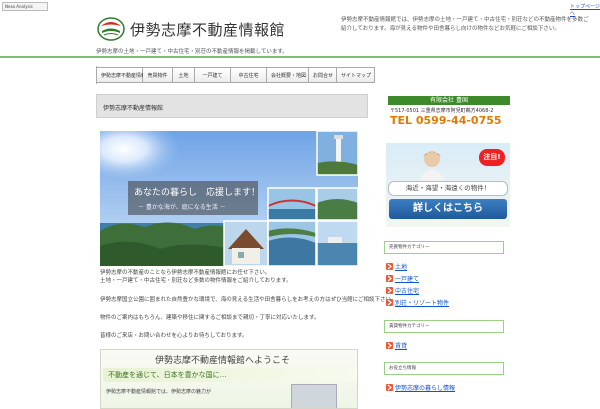 The image size is (600, 409). I want to click on sidebar-link-life-info: 伊勢志摩の暮らし情報, so click(420, 387).